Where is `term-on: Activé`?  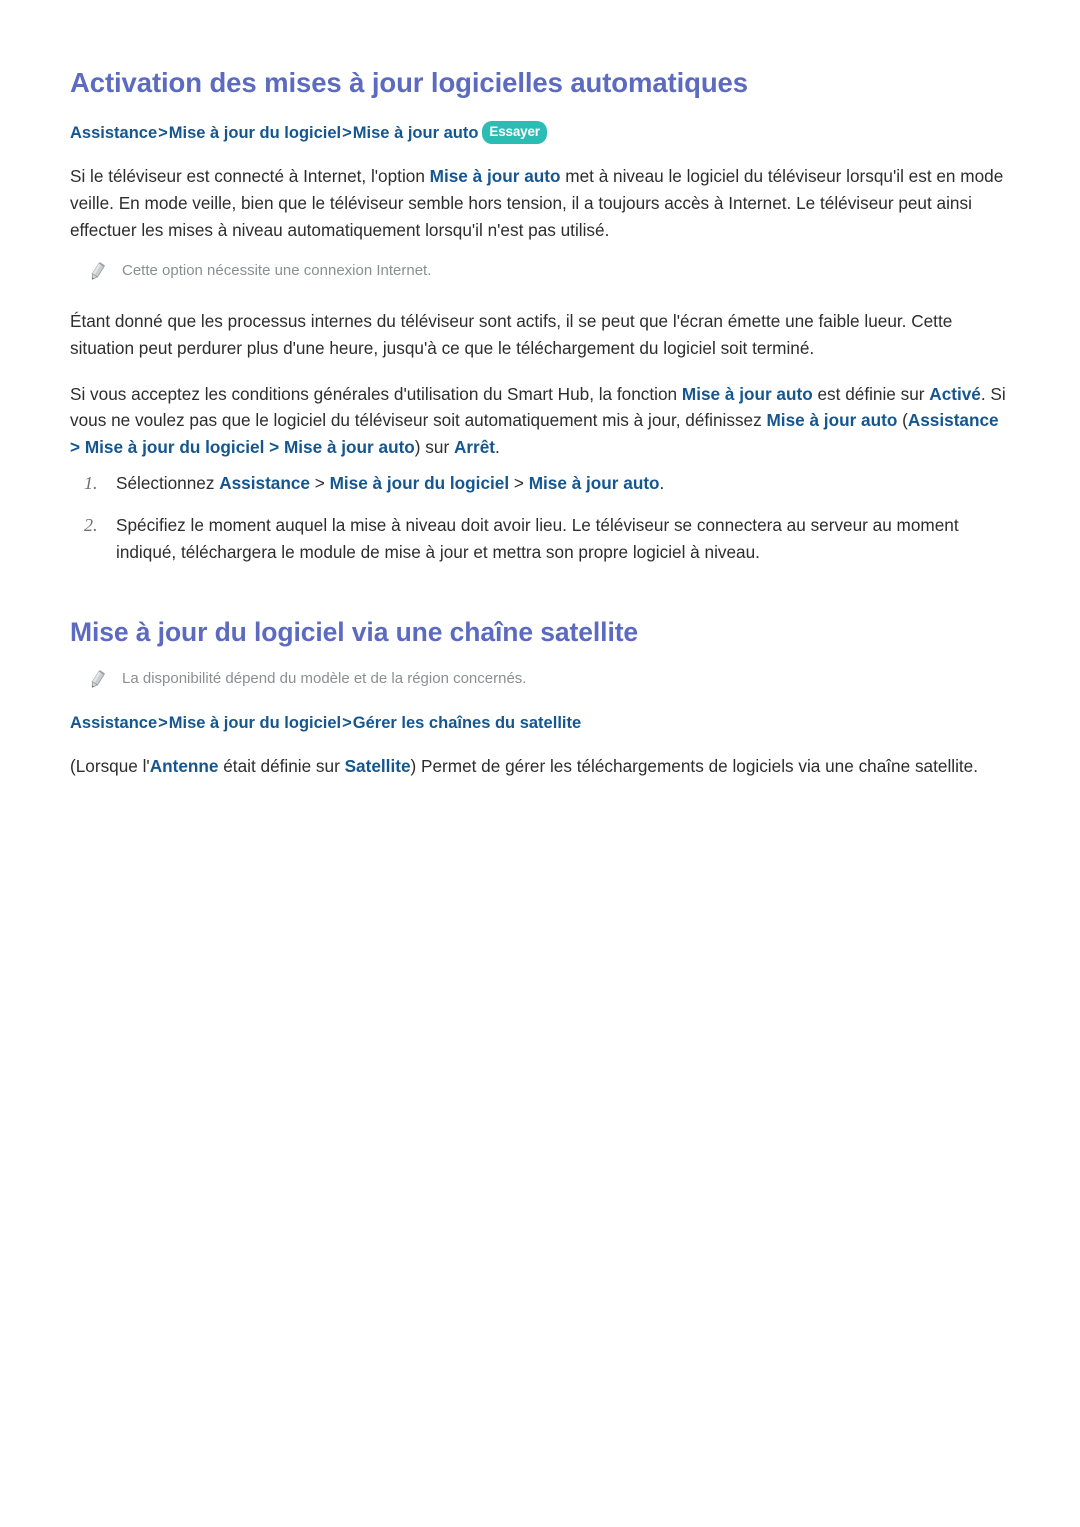 term-on: Activé is located at coordinates (955, 394).